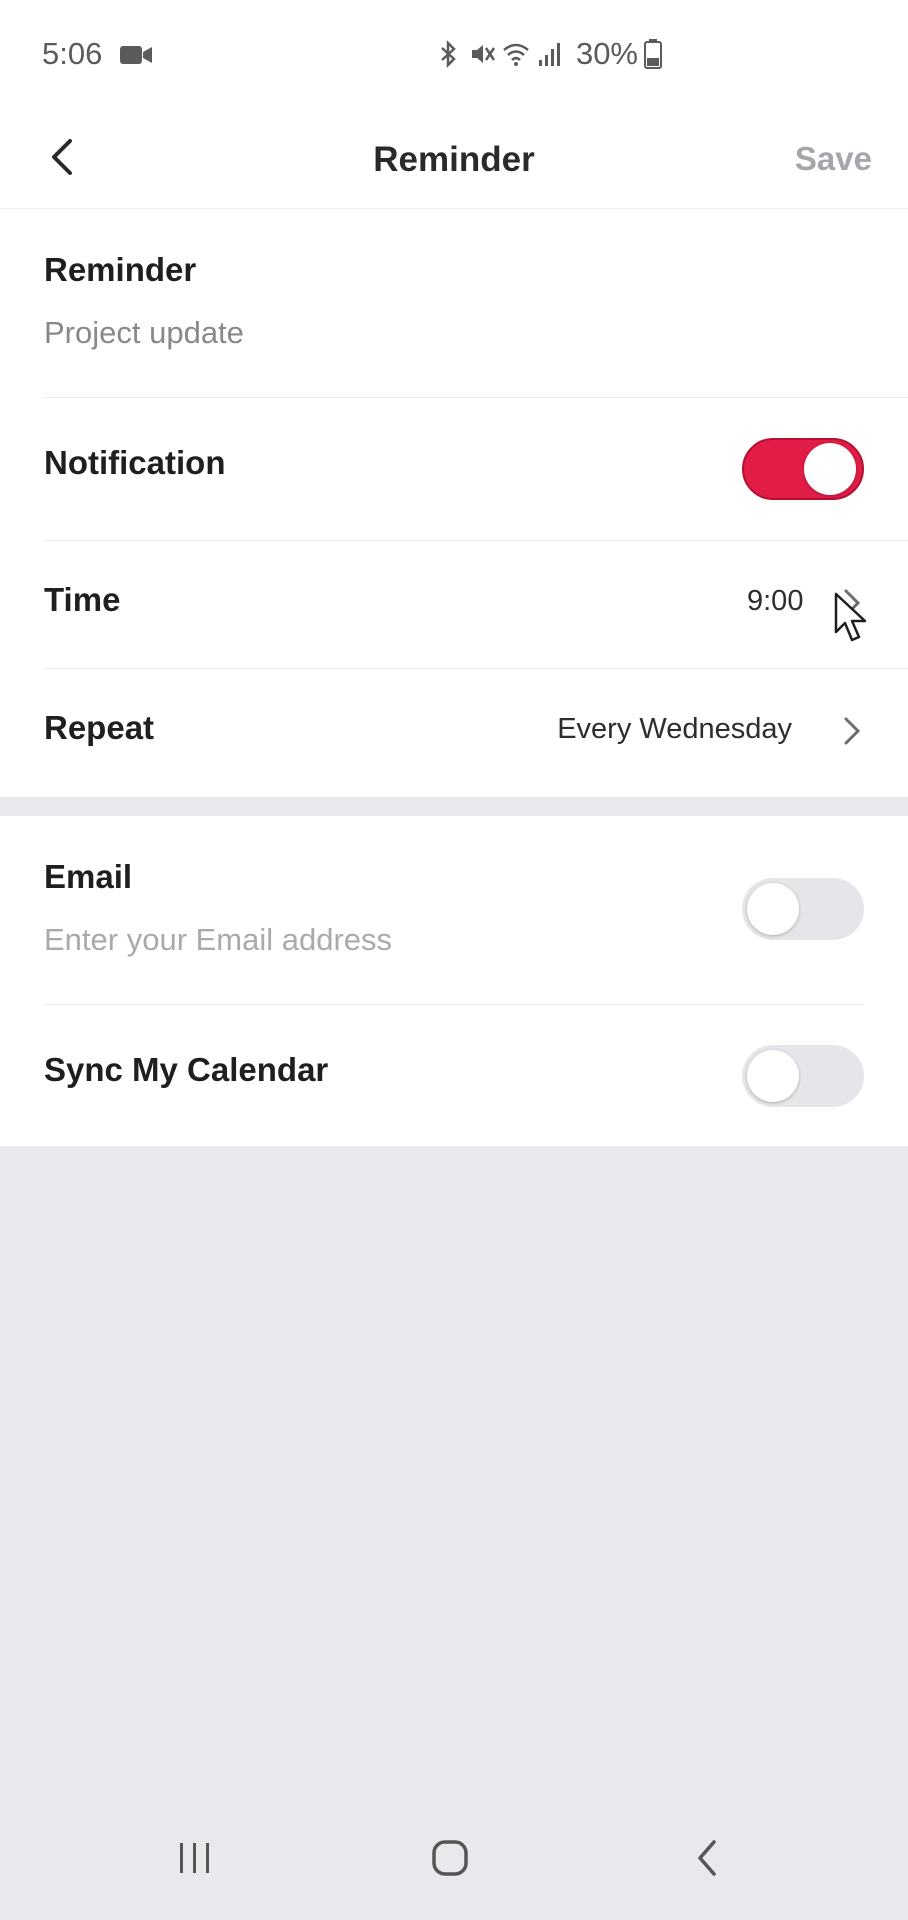  I want to click on signal-icon, so click(549, 54).